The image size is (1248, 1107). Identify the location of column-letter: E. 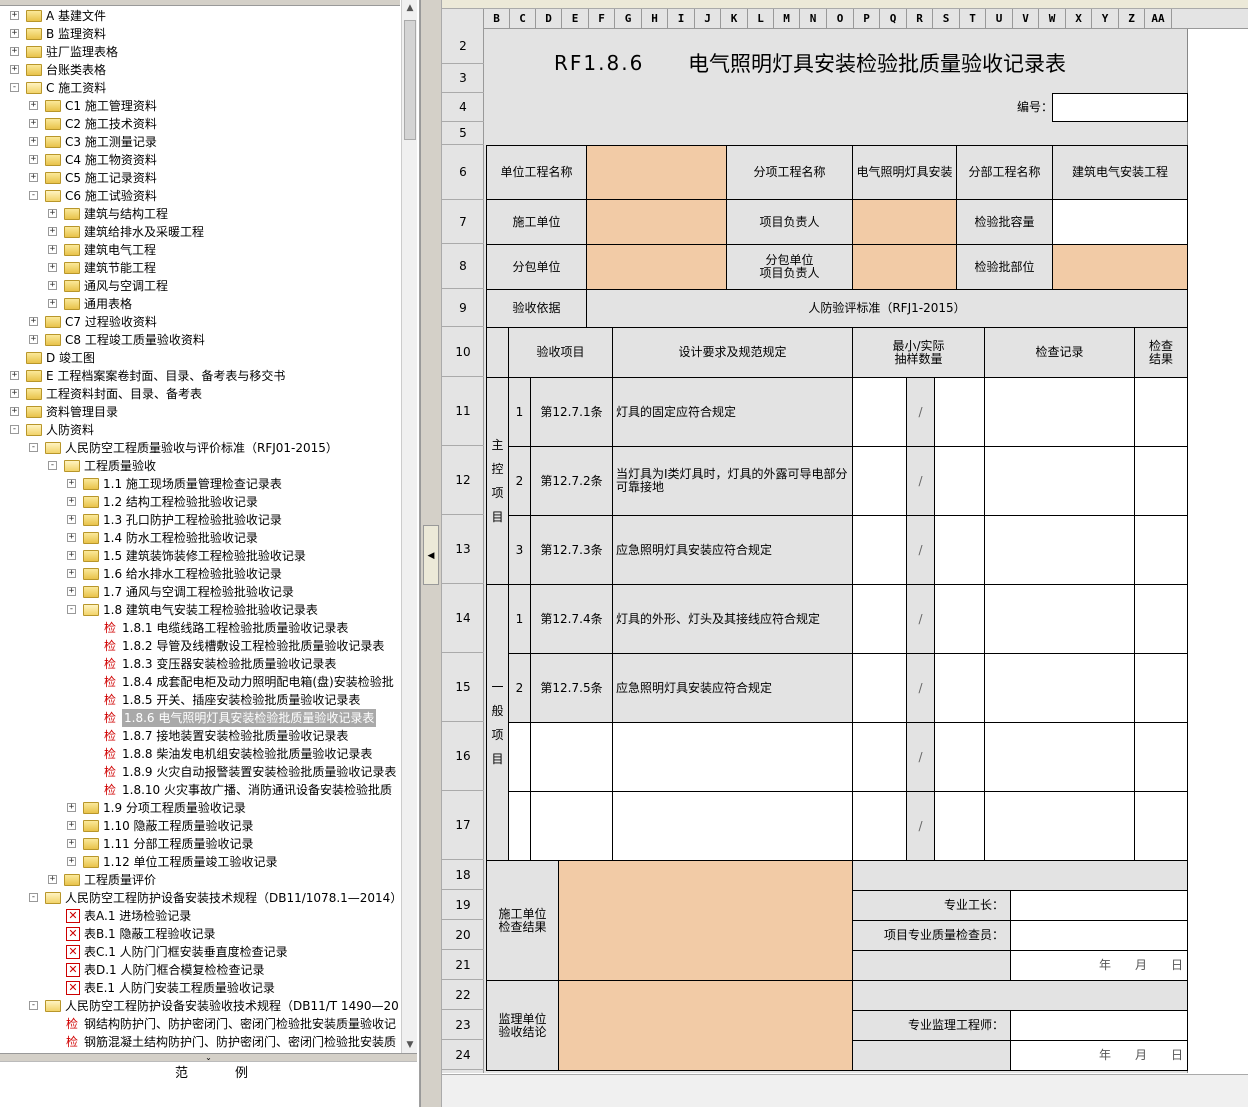
(575, 19).